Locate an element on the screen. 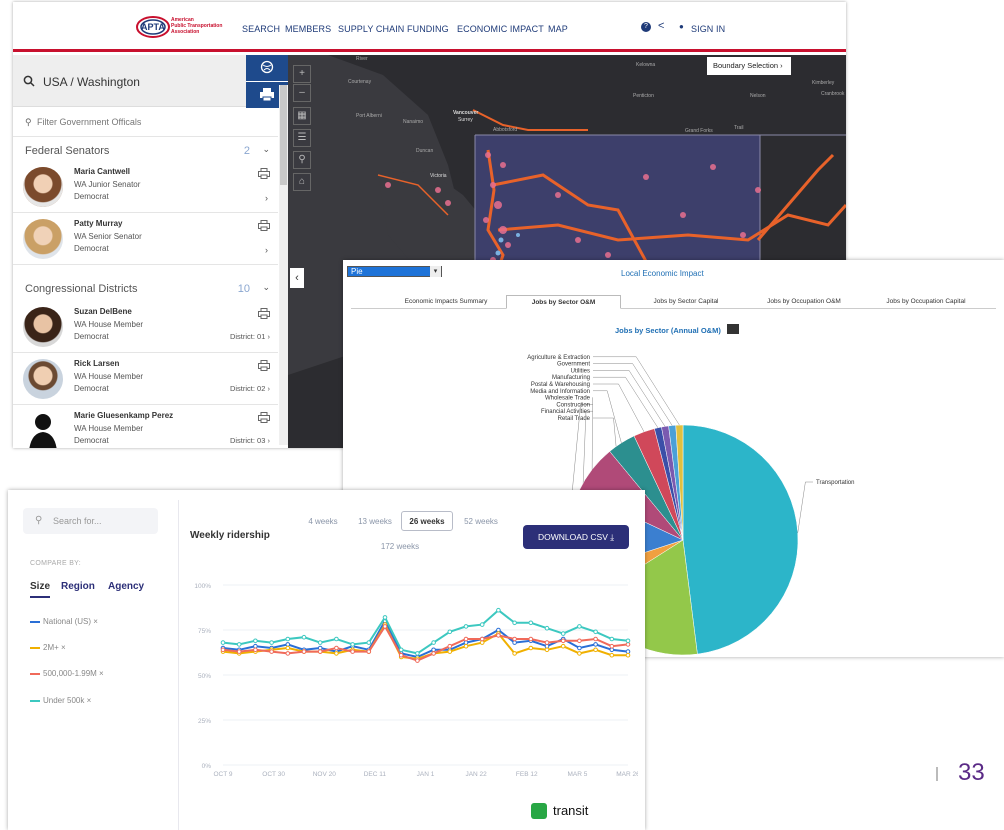 This screenshot has width=1004, height=830. week-26-button: 26 weeks is located at coordinates (427, 521).